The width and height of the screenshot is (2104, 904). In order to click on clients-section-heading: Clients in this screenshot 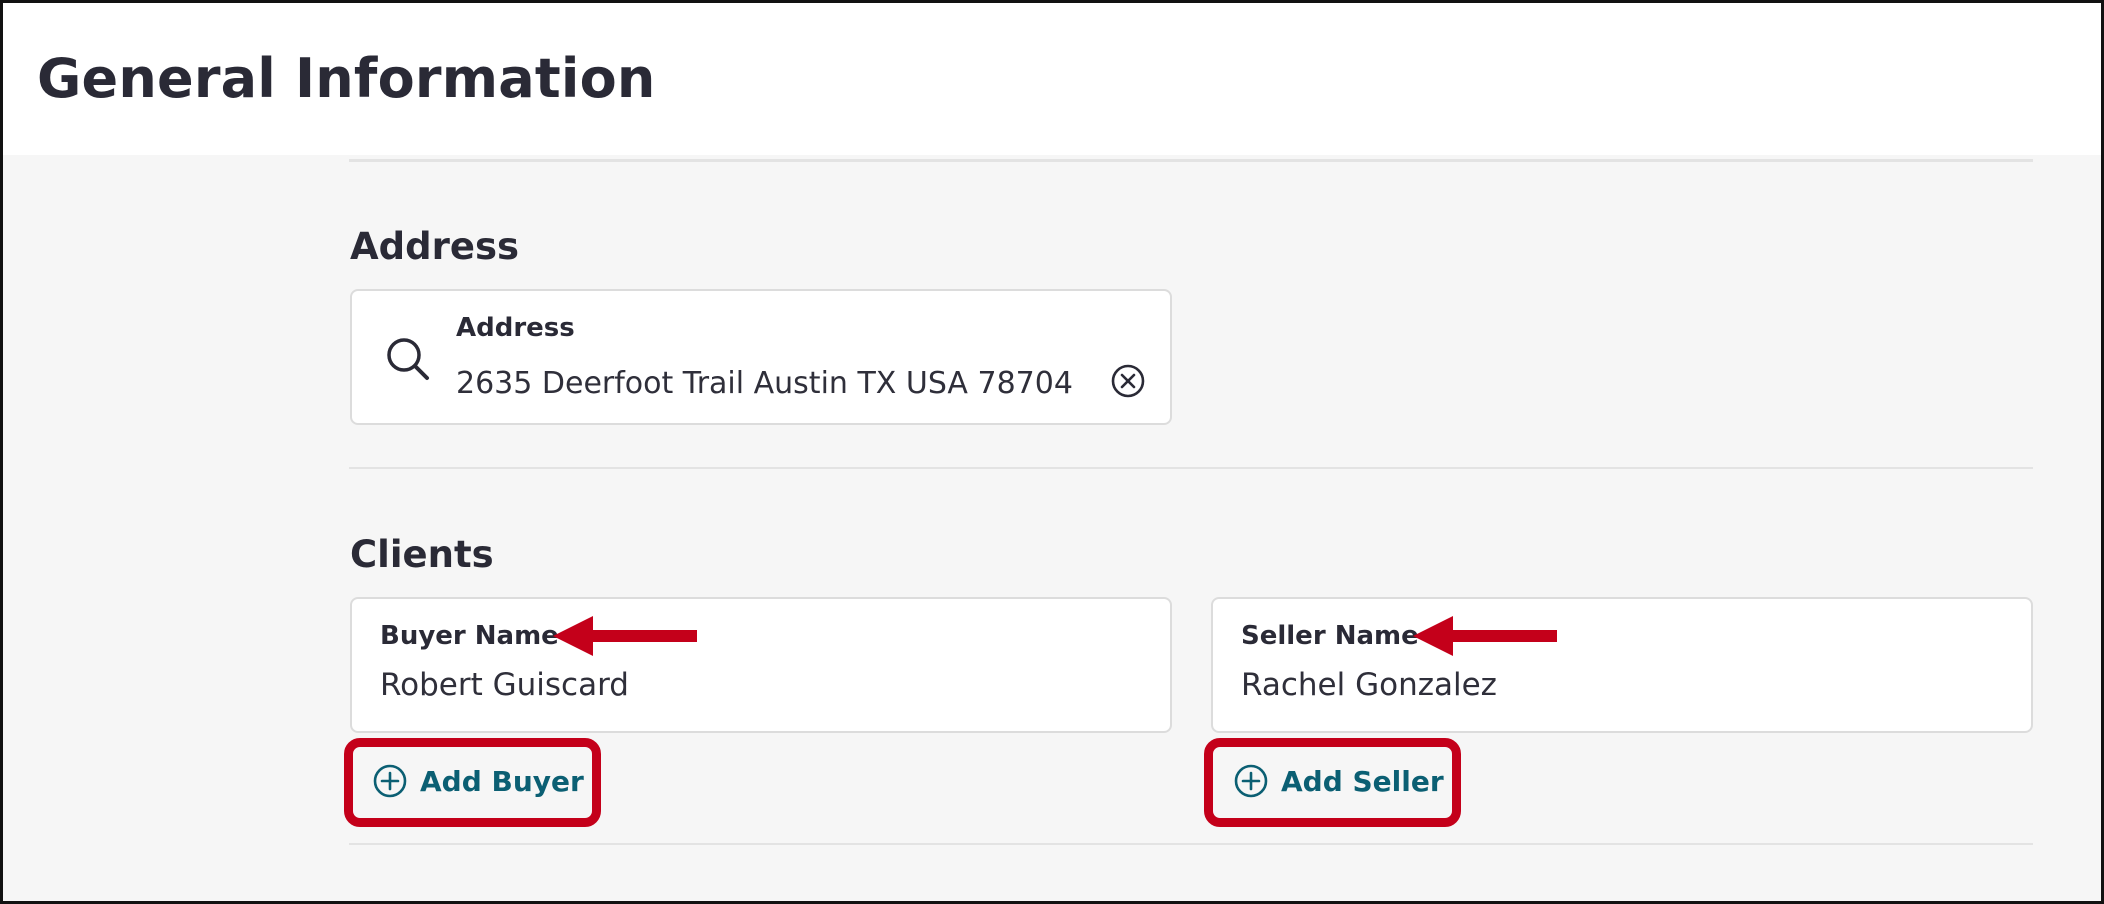, I will do `click(422, 554)`.